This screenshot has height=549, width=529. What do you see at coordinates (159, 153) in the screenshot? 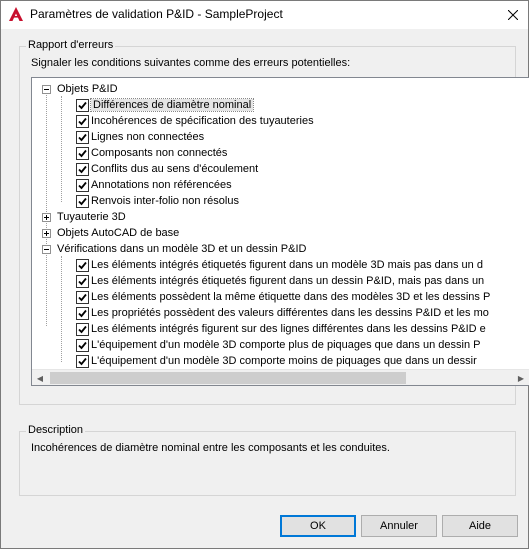
I see `tree-item-label: Composants non connectés` at bounding box center [159, 153].